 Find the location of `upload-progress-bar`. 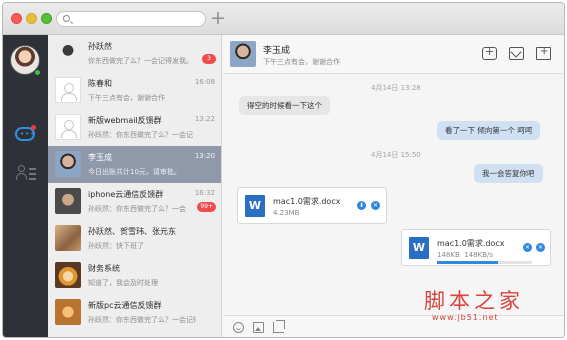

upload-progress-bar is located at coordinates (484, 262).